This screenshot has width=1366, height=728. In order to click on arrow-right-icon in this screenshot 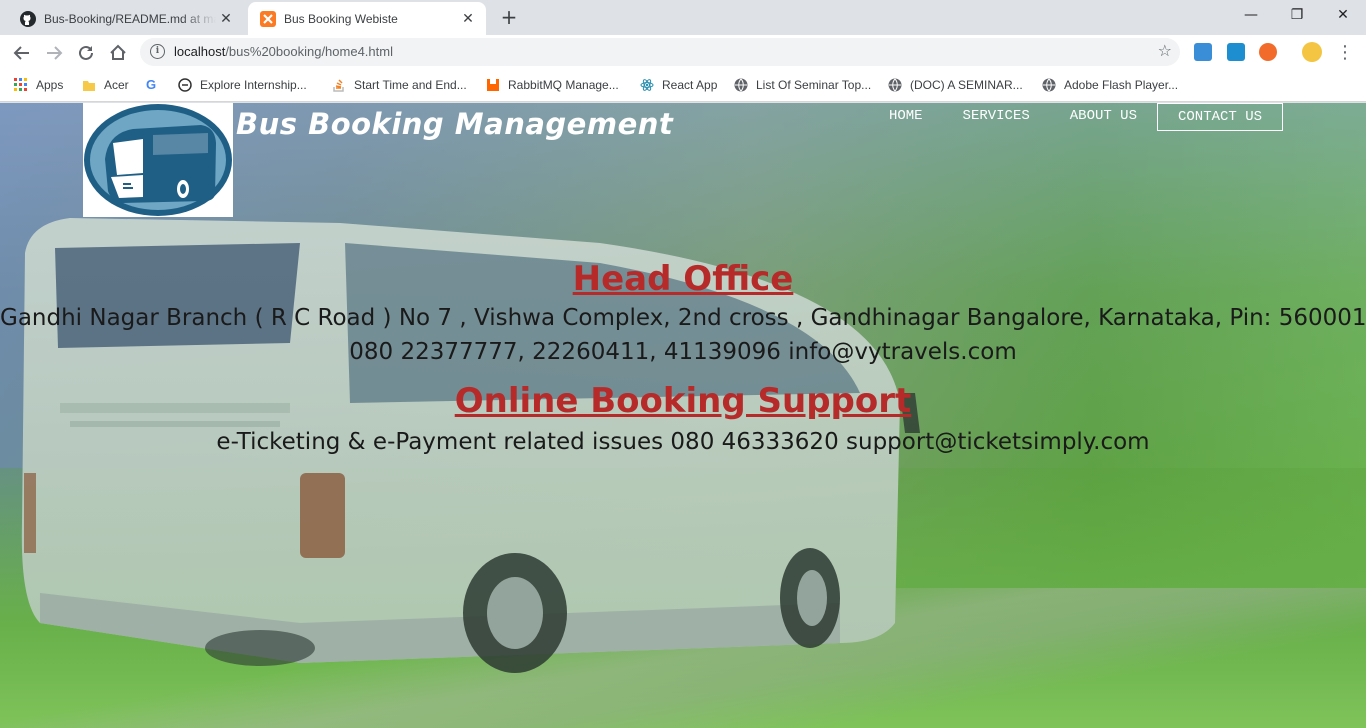, I will do `click(55, 53)`.